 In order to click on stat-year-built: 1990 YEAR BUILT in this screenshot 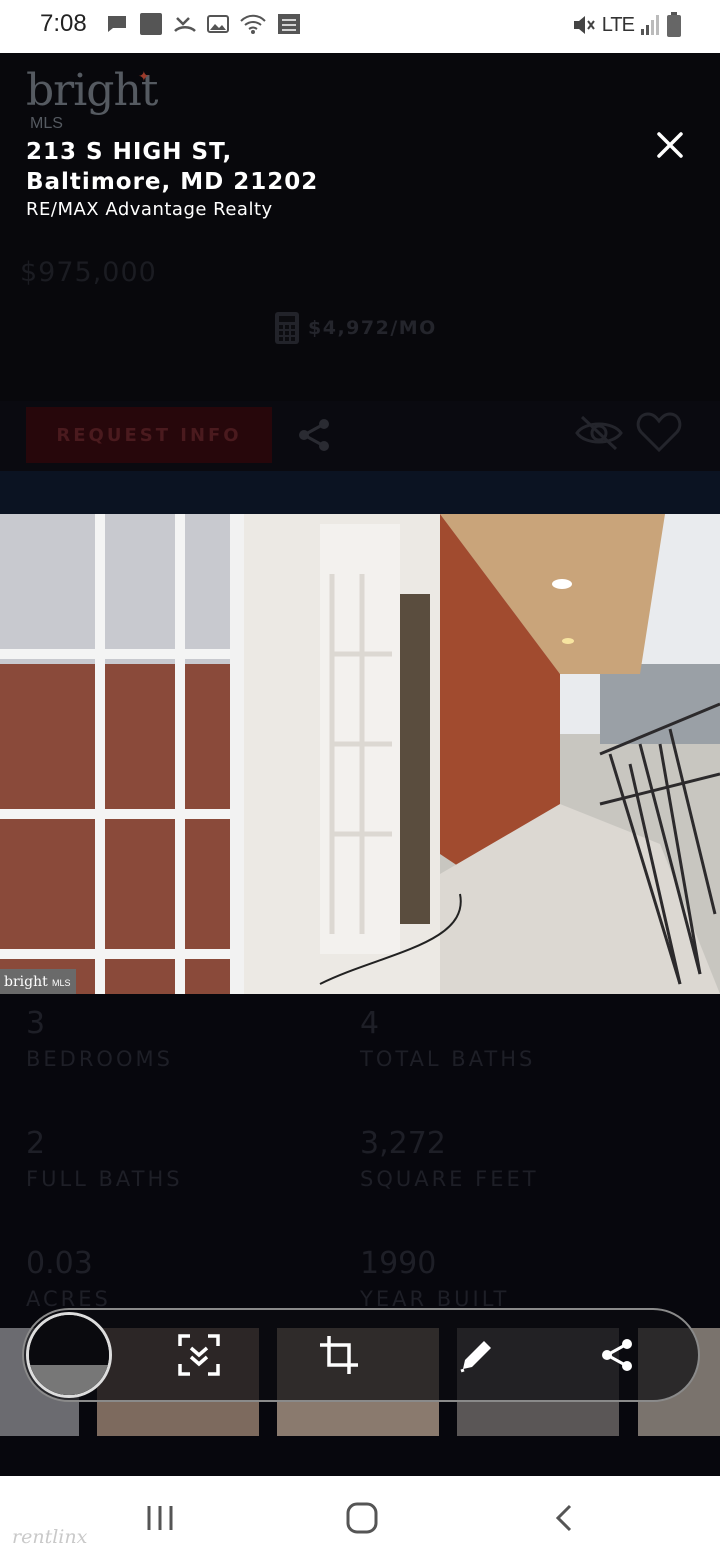, I will do `click(435, 1278)`.